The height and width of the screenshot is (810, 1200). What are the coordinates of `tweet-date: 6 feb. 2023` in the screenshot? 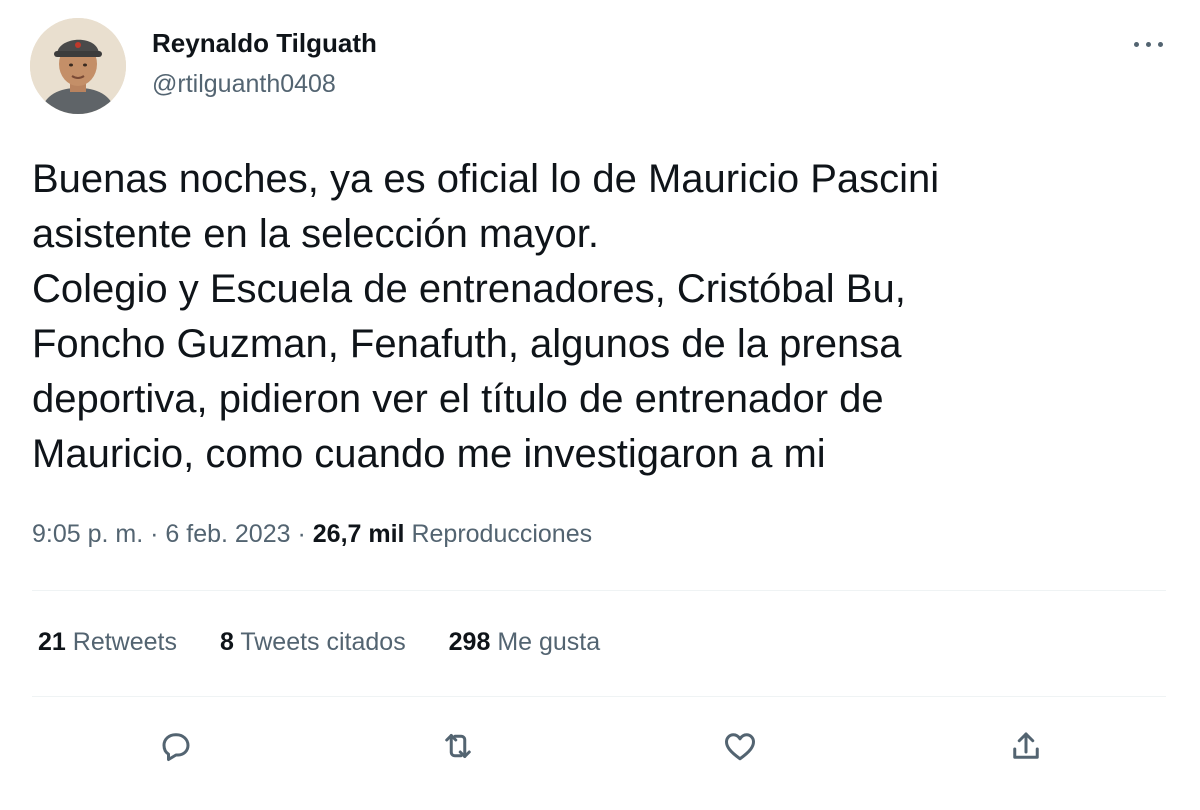 It's located at (227, 534).